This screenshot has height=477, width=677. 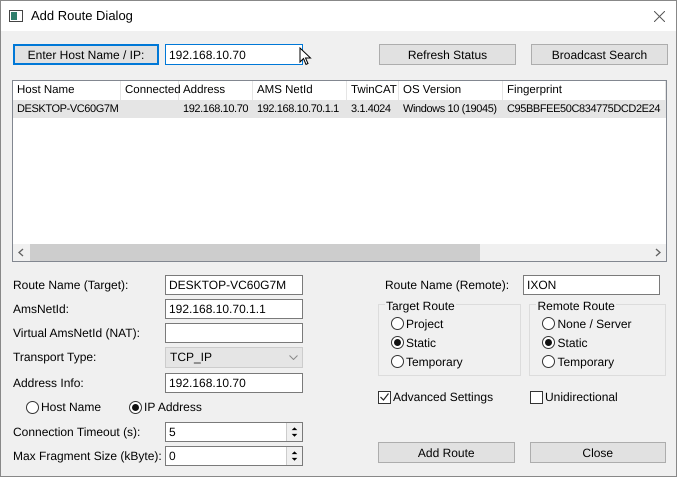 What do you see at coordinates (583, 110) in the screenshot?
I see `table-cell-text: C95BBFEE50C834775DCD2E24` at bounding box center [583, 110].